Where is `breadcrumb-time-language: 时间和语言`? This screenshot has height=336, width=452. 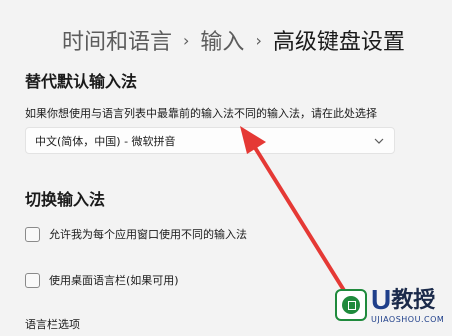 breadcrumb-time-language: 时间和语言 is located at coordinates (117, 40).